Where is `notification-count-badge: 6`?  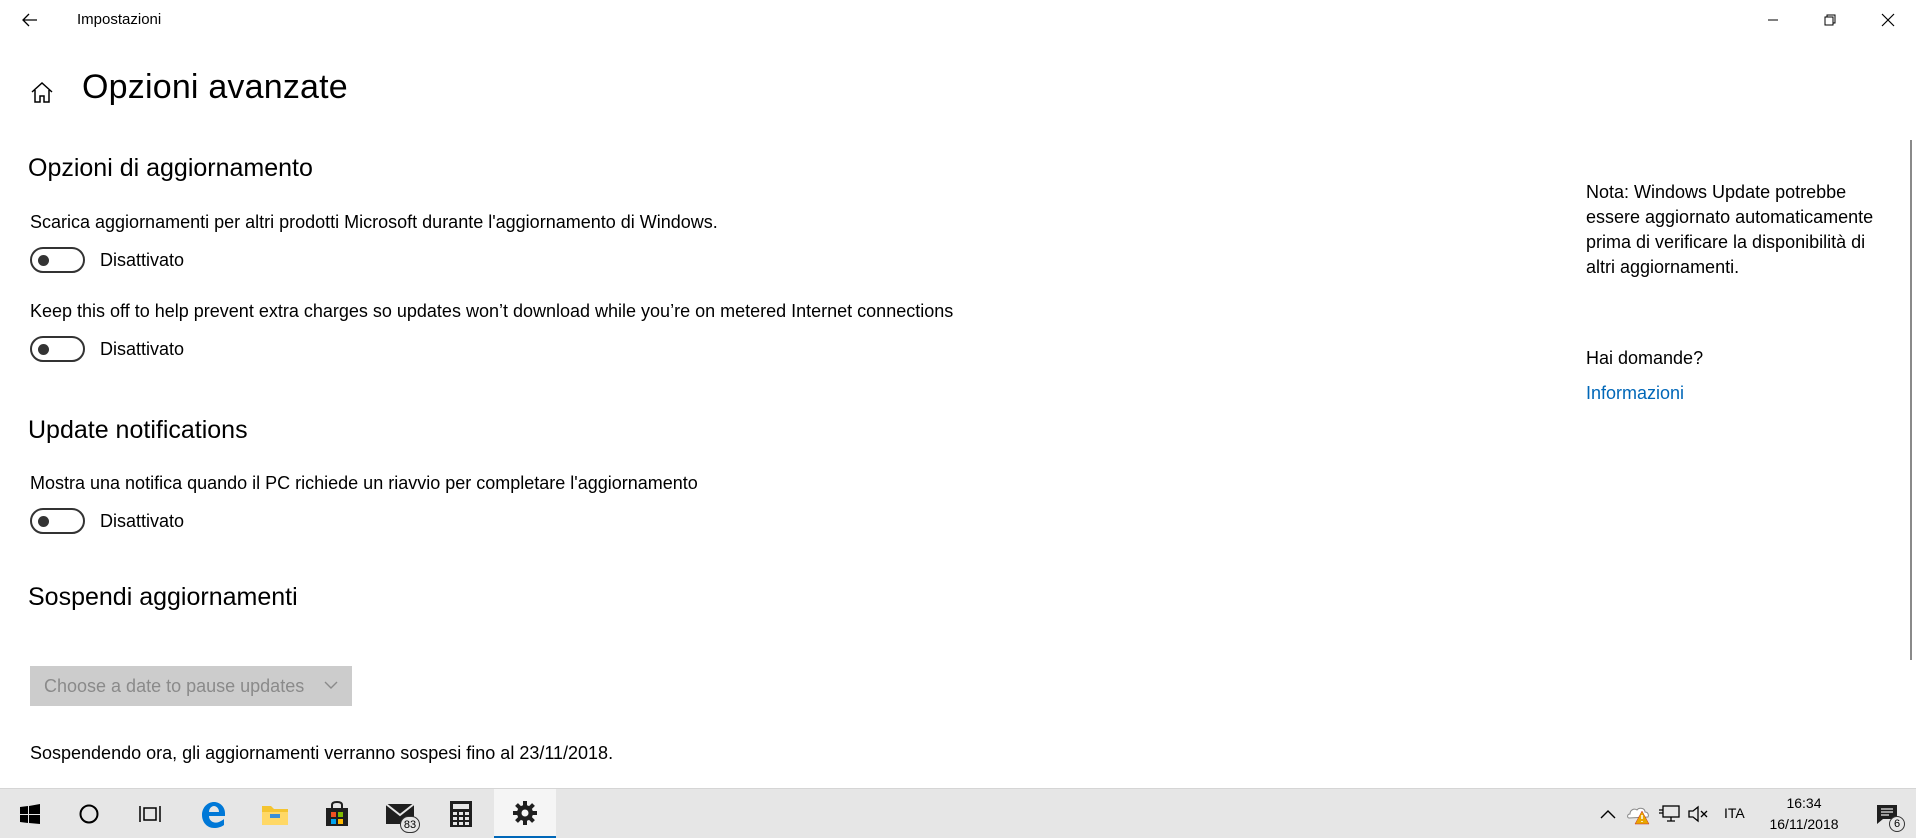
notification-count-badge: 6 is located at coordinates (1897, 824).